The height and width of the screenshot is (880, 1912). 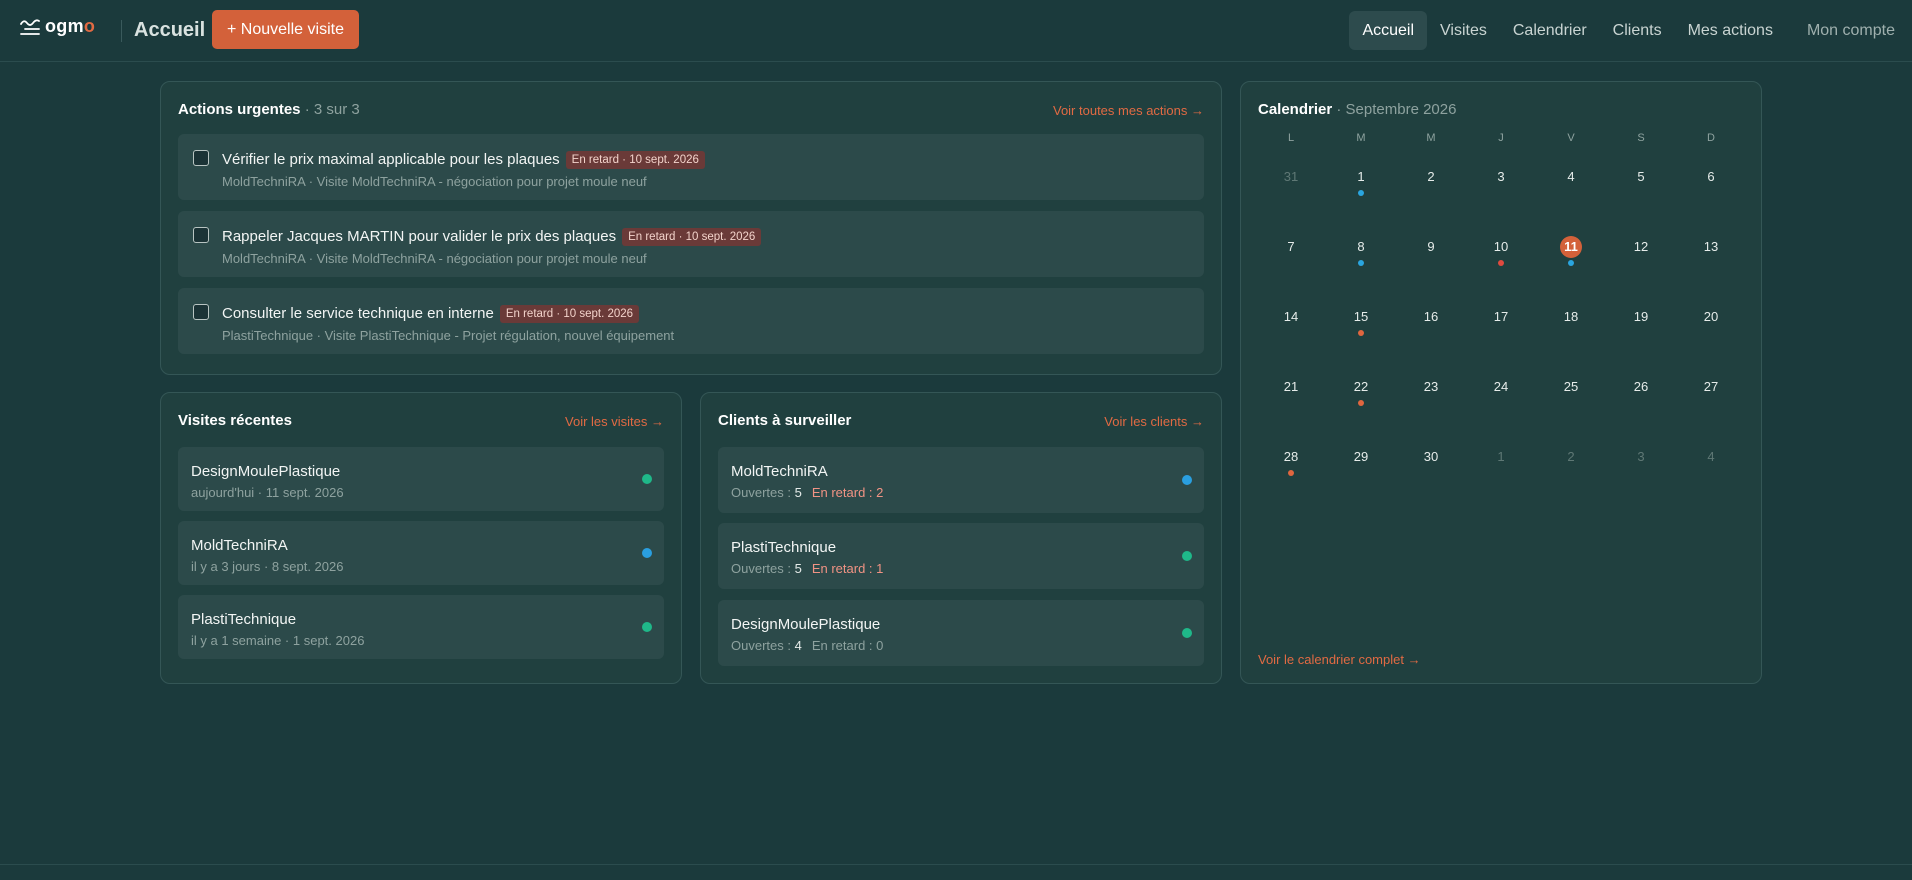 I want to click on calendar-day: 25, so click(x=1571, y=394).